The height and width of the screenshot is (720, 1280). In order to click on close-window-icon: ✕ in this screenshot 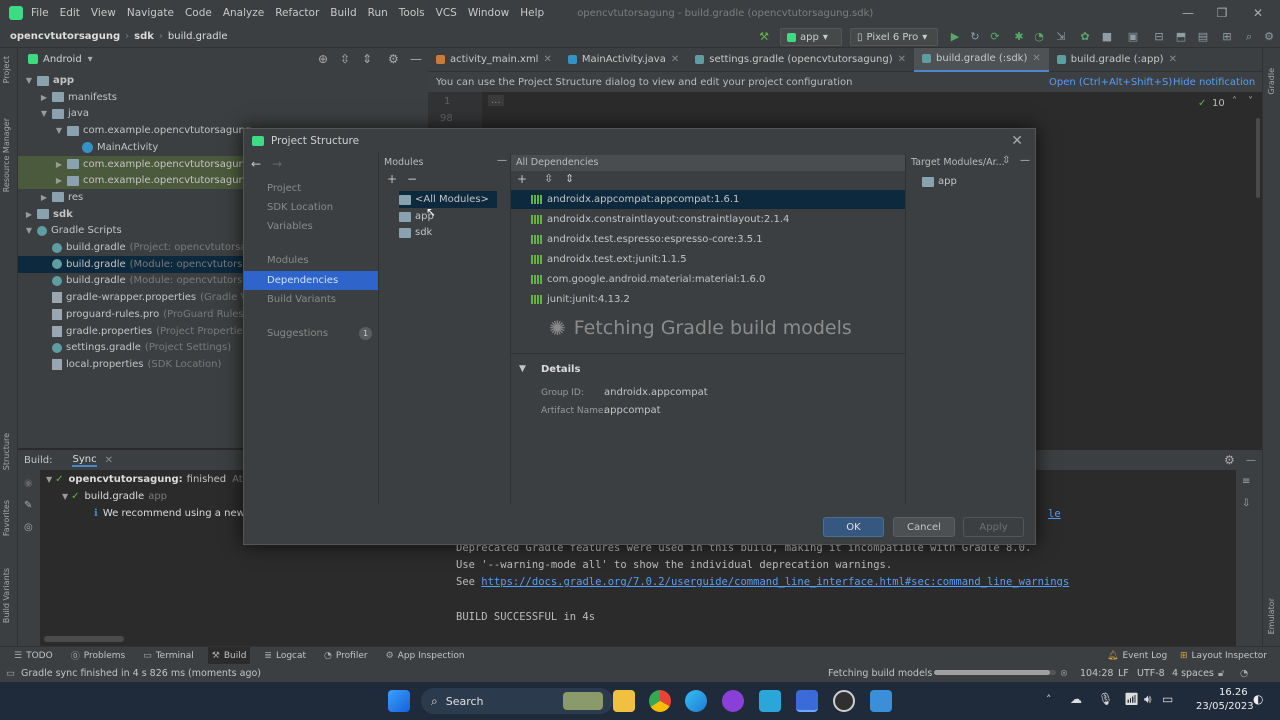, I will do `click(1258, 13)`.